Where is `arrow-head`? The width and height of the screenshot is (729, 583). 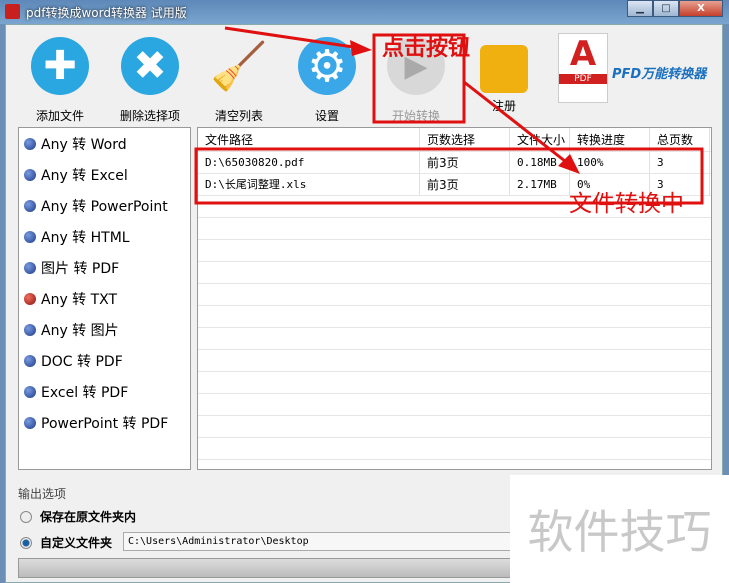
arrow-head is located at coordinates (361, 48).